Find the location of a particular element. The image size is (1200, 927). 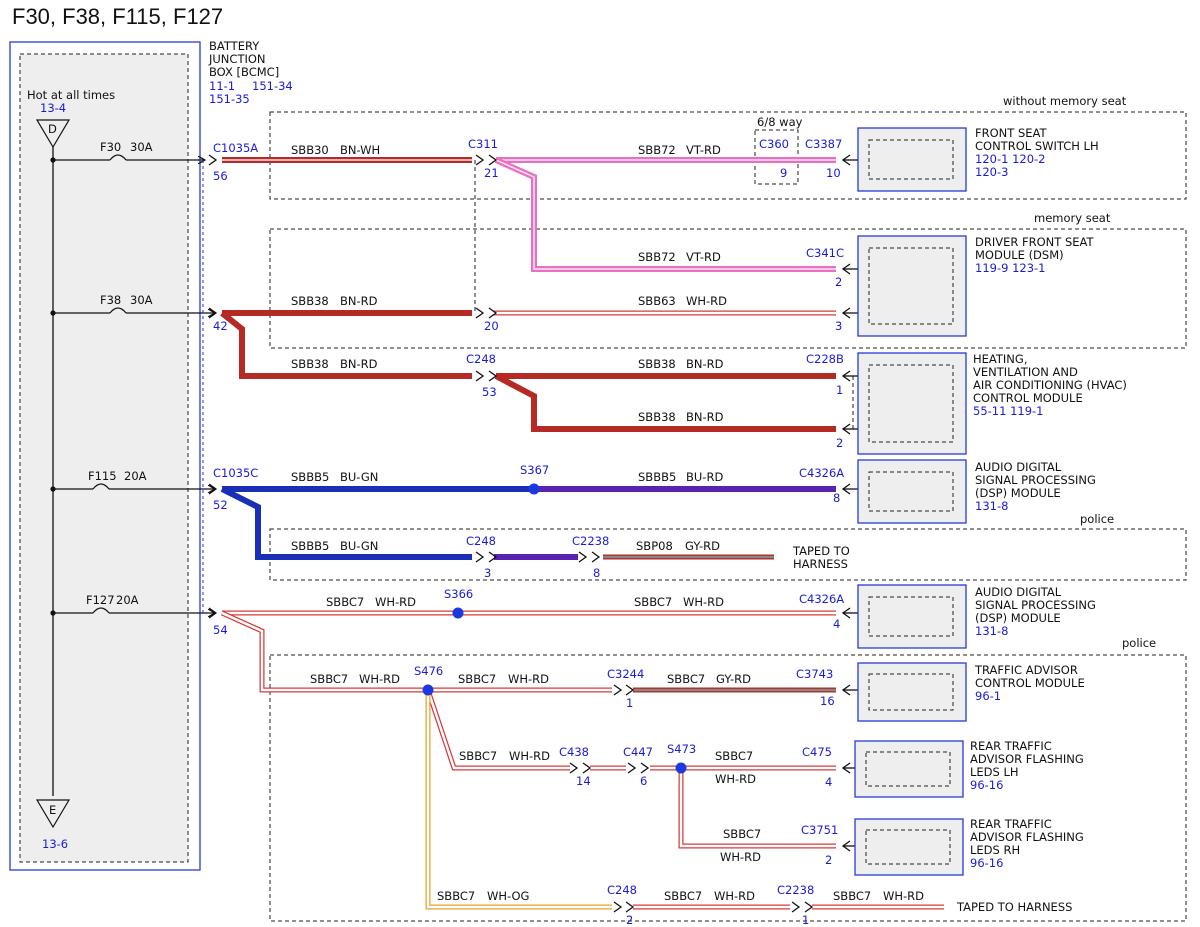

c1035c-pin: 52 is located at coordinates (220, 505).